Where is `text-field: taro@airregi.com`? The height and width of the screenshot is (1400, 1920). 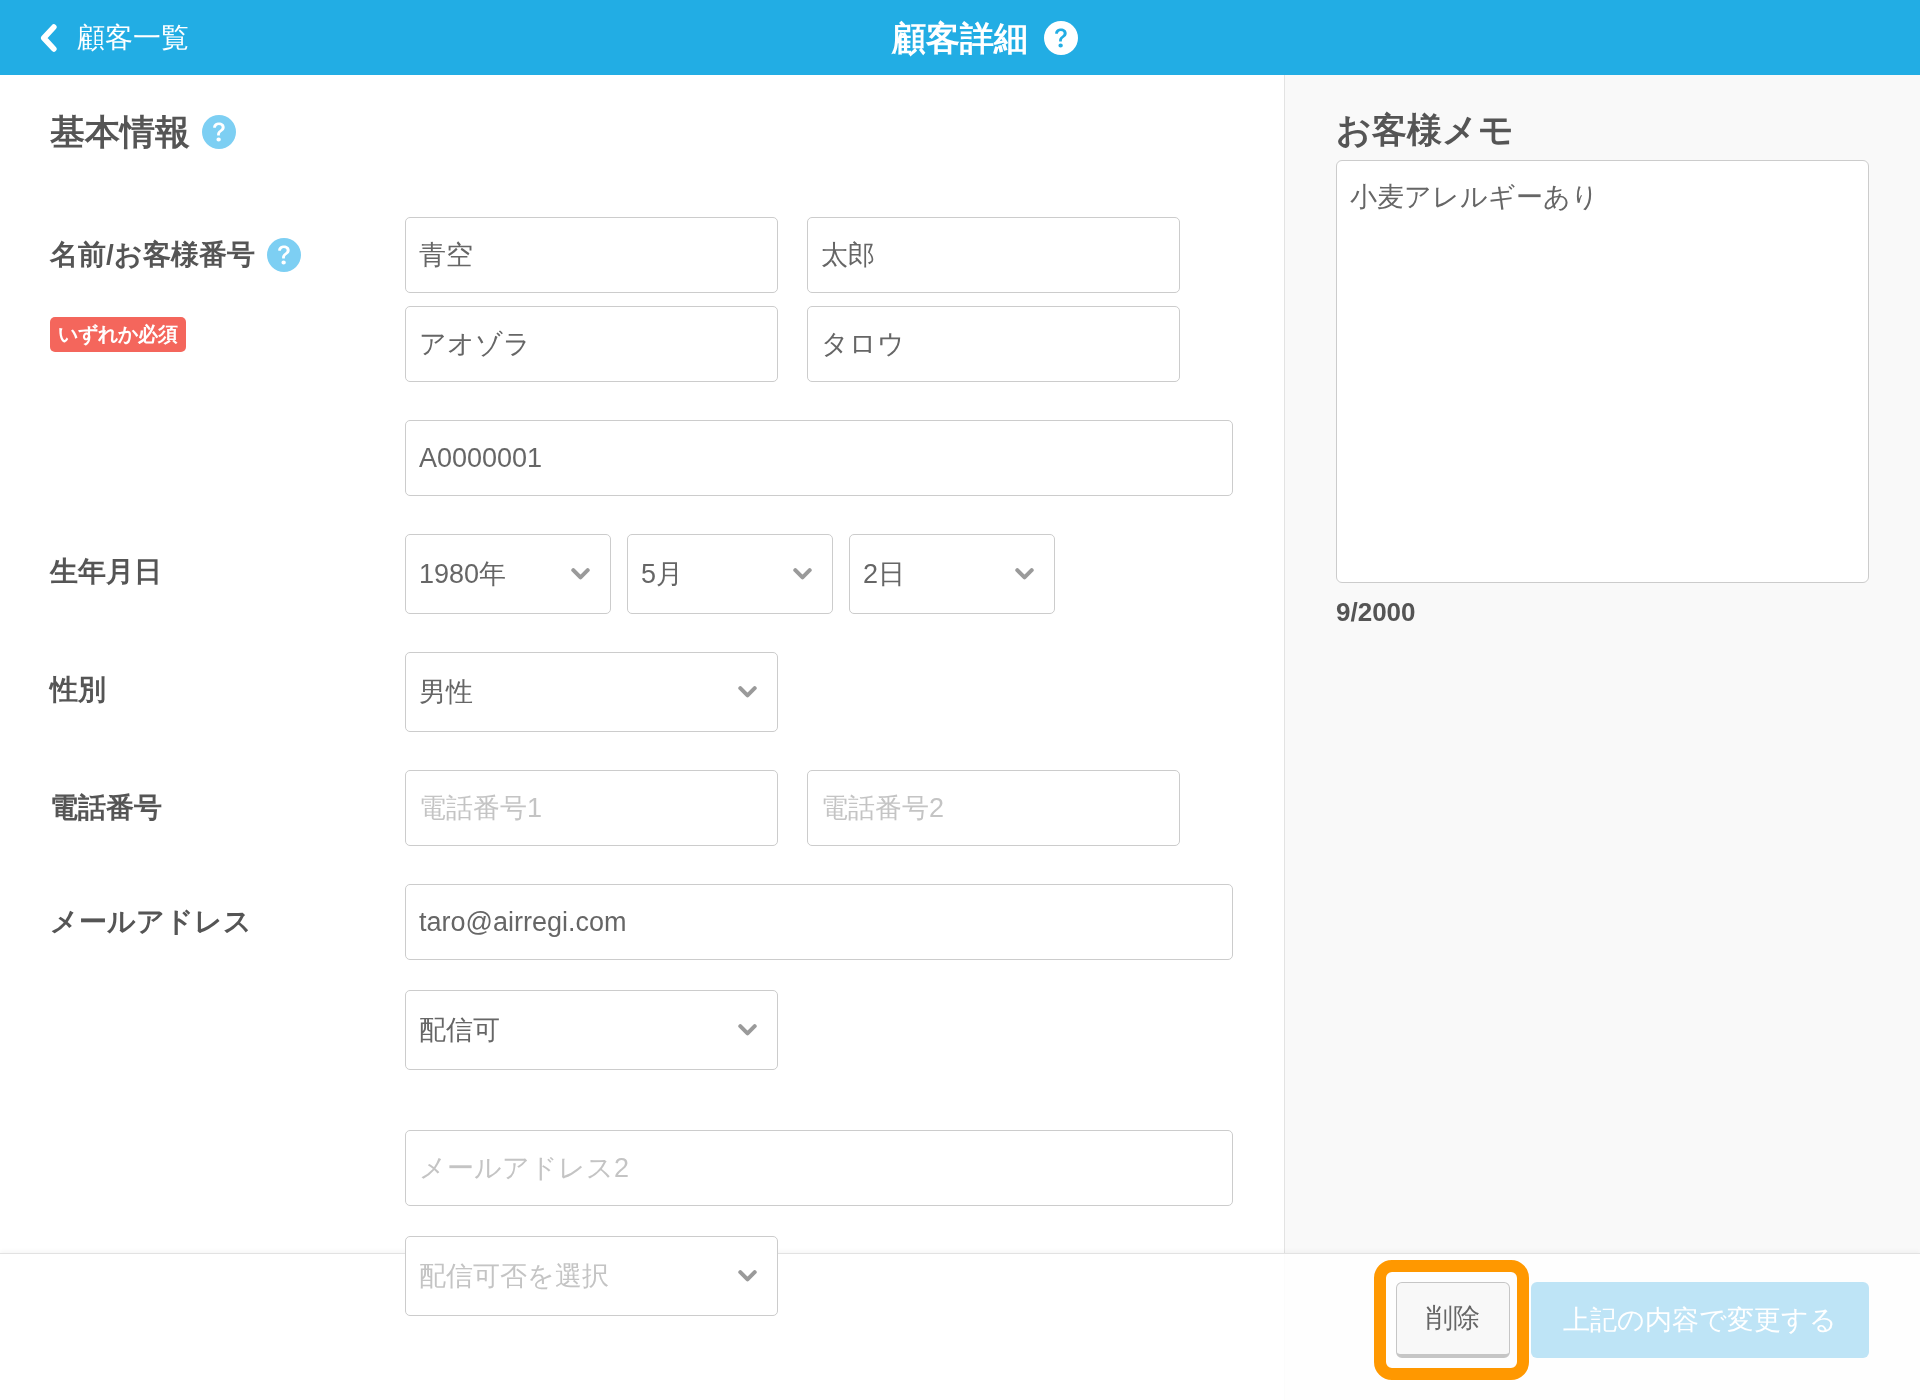
text-field: taro@airregi.com is located at coordinates (819, 922).